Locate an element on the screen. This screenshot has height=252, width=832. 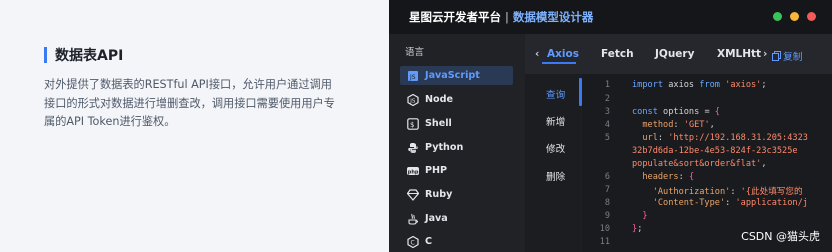
tab-fetch: Fetch is located at coordinates (617, 54).